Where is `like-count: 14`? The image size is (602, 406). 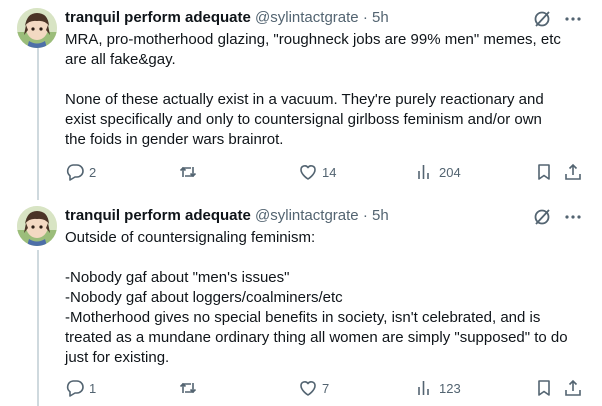
like-count: 14 is located at coordinates (329, 172).